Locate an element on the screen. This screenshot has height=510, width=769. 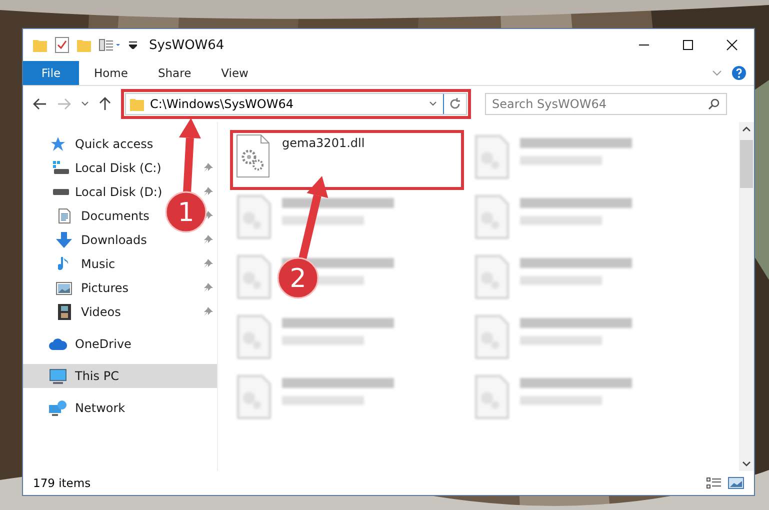
ribbon-tab: Home is located at coordinates (111, 73).